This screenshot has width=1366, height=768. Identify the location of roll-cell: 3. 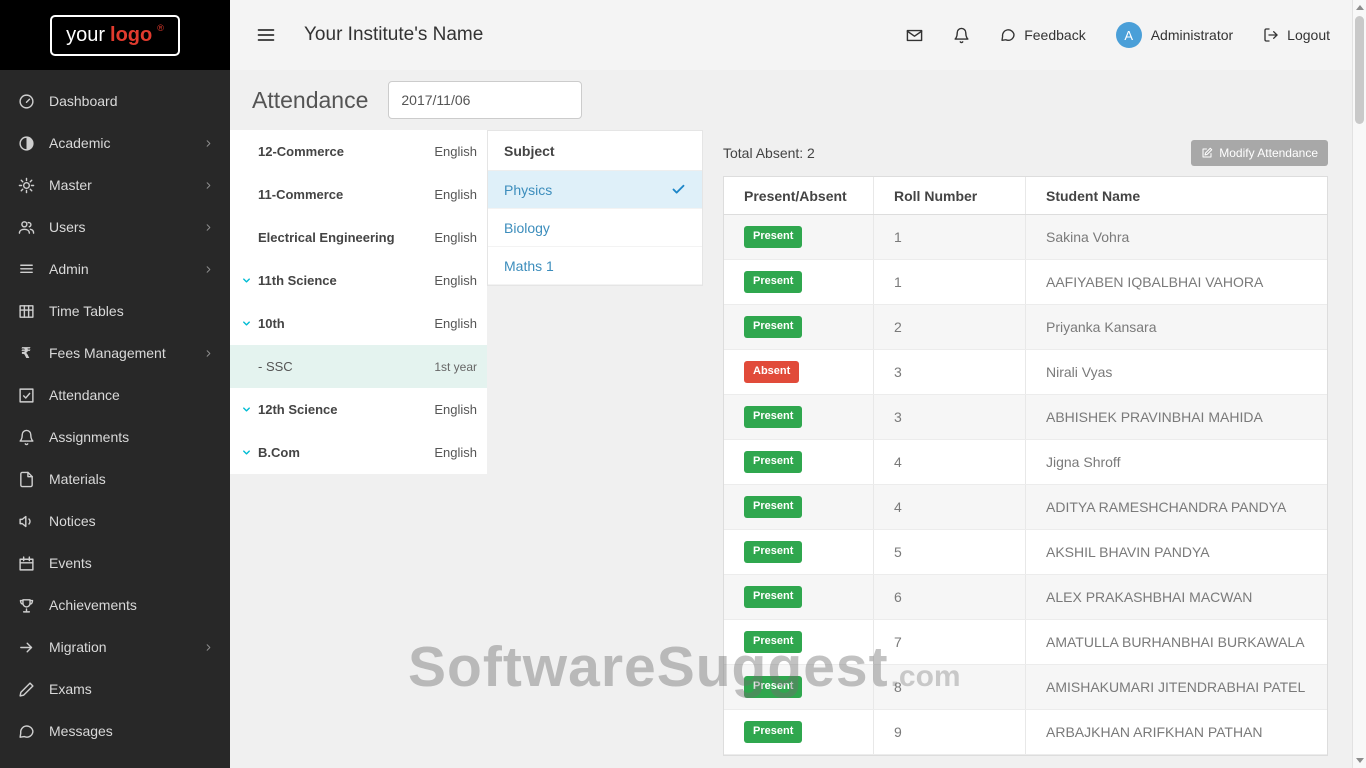
(950, 417).